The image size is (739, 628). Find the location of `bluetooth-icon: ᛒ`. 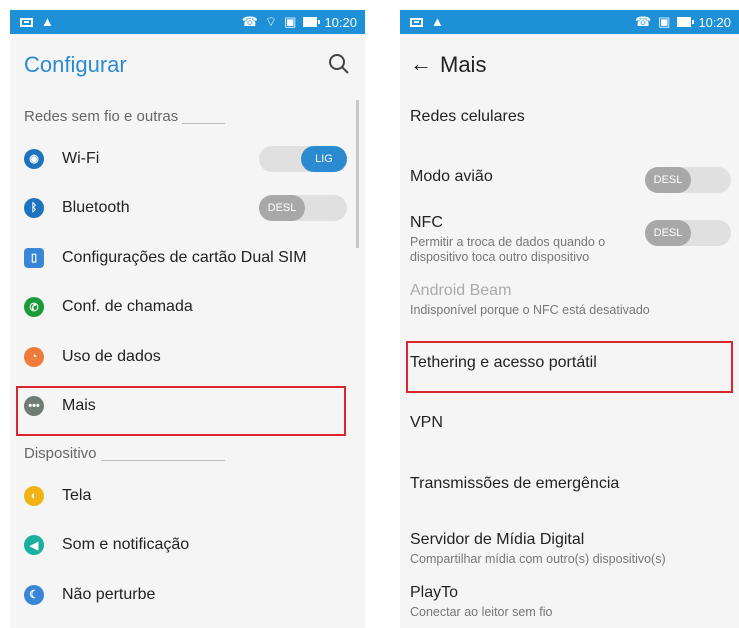

bluetooth-icon: ᛒ is located at coordinates (34, 208).